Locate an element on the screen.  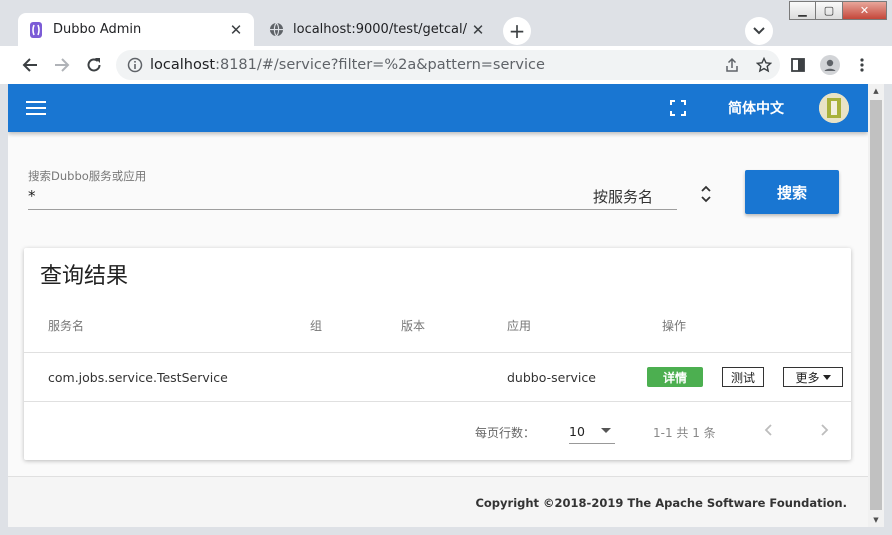
side-panel-icon is located at coordinates (798, 65).